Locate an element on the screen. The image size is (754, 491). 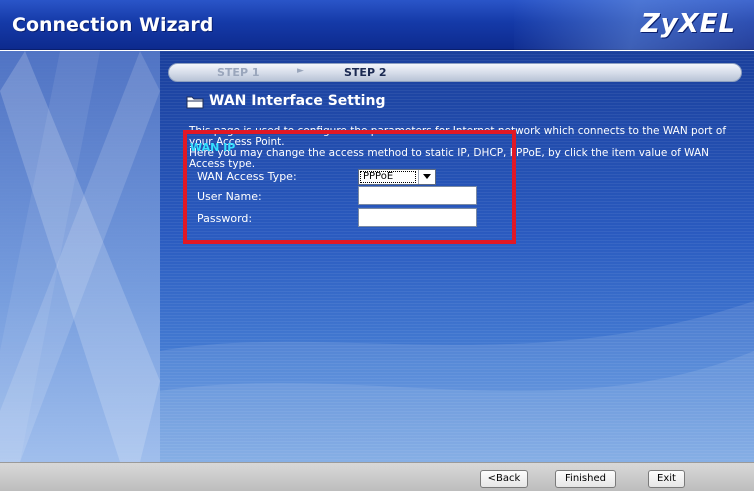
window-header: Connection Wizard ZyXEL is located at coordinates (377, 25).